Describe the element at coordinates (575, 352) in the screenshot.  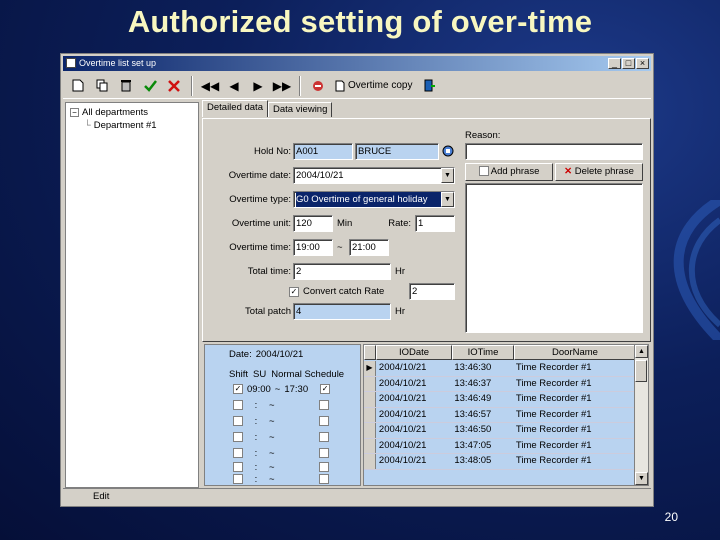
I see `column-header: DoorName` at that location.